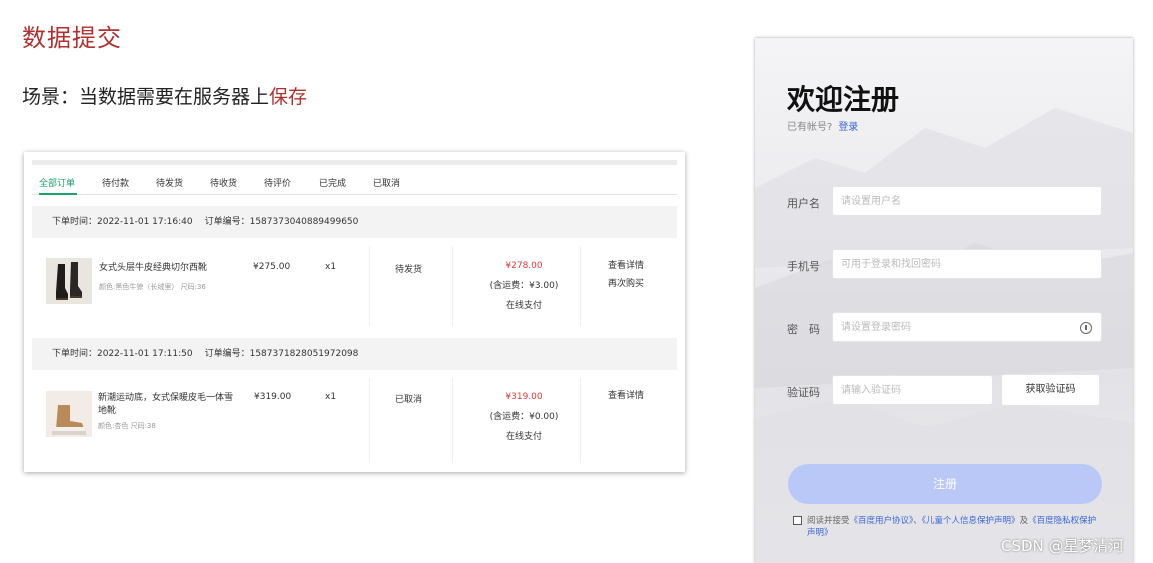 Image resolution: width=1153 pixels, height=563 pixels. Describe the element at coordinates (281, 354) in the screenshot. I see `order-number: 订单编号：1587371828051972098` at that location.